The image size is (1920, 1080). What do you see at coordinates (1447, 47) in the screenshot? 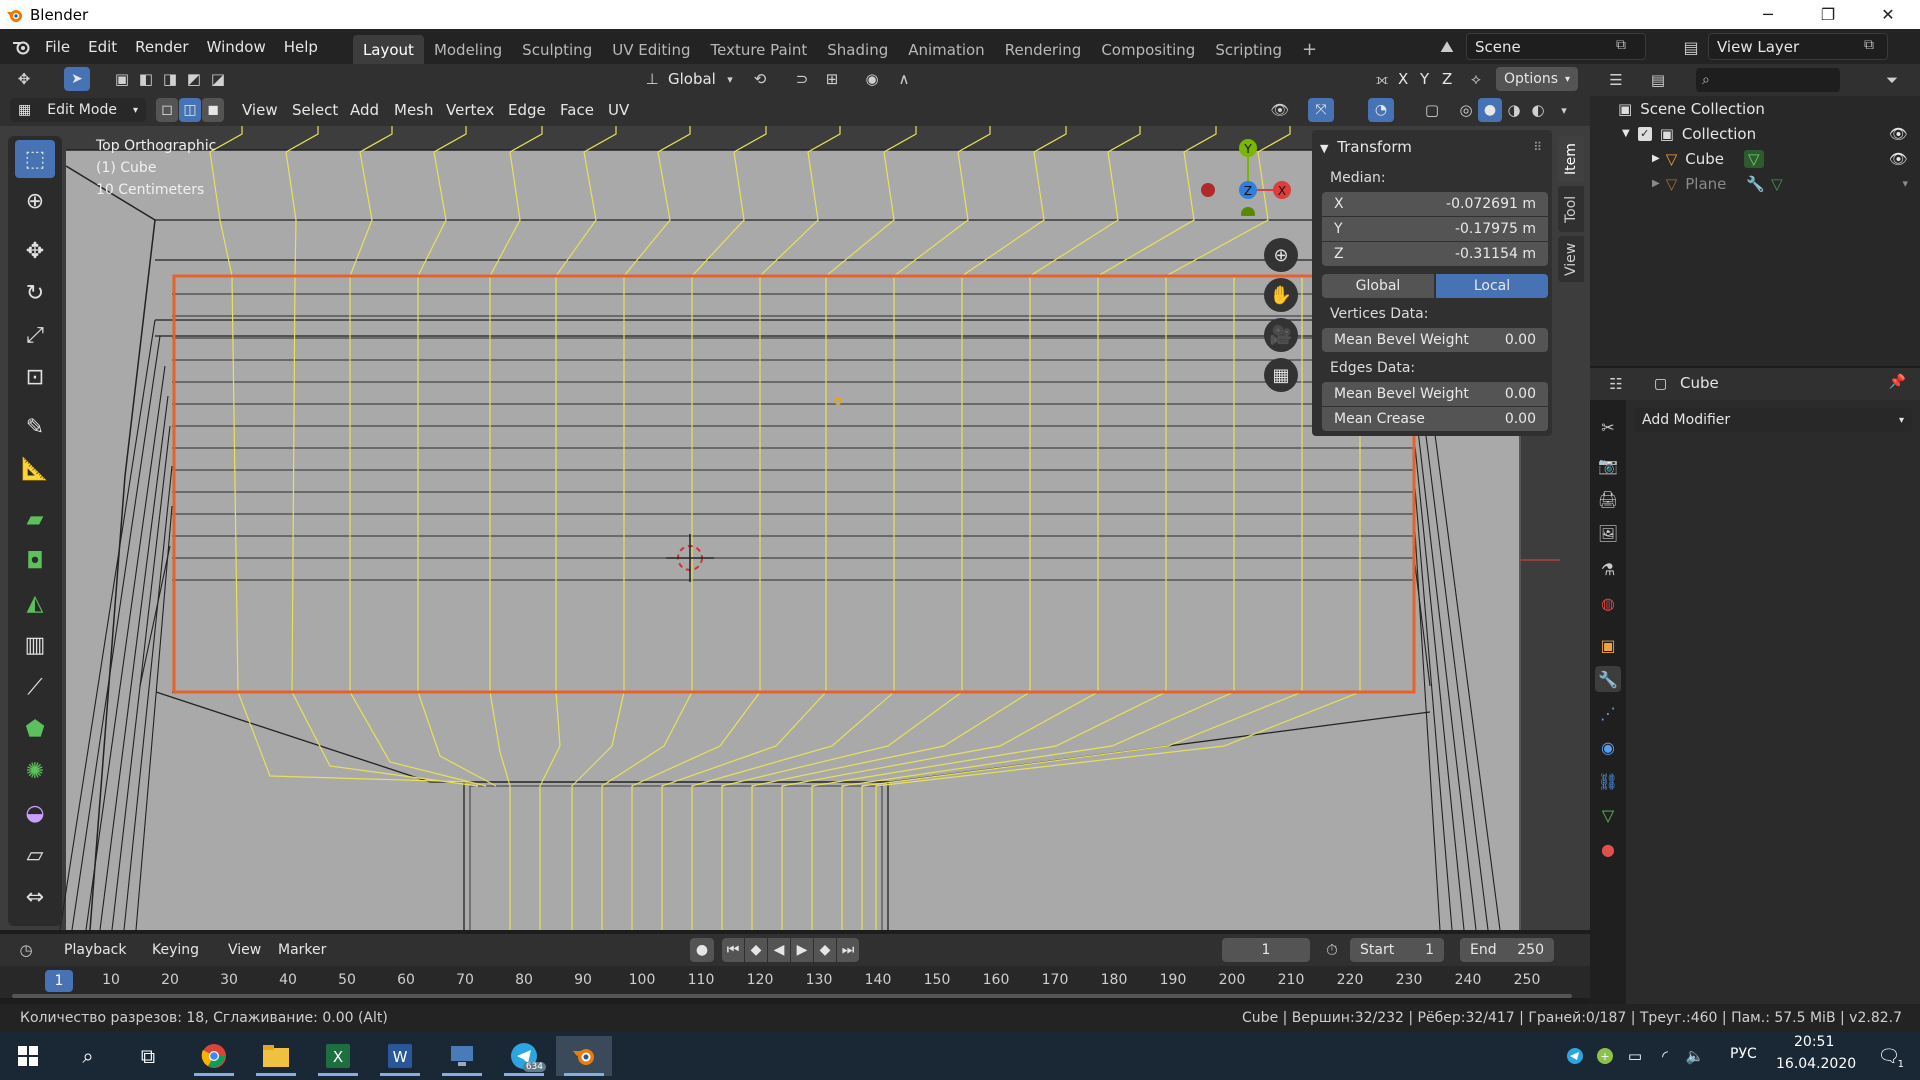
I see `scene-icon: ⛰` at bounding box center [1447, 47].